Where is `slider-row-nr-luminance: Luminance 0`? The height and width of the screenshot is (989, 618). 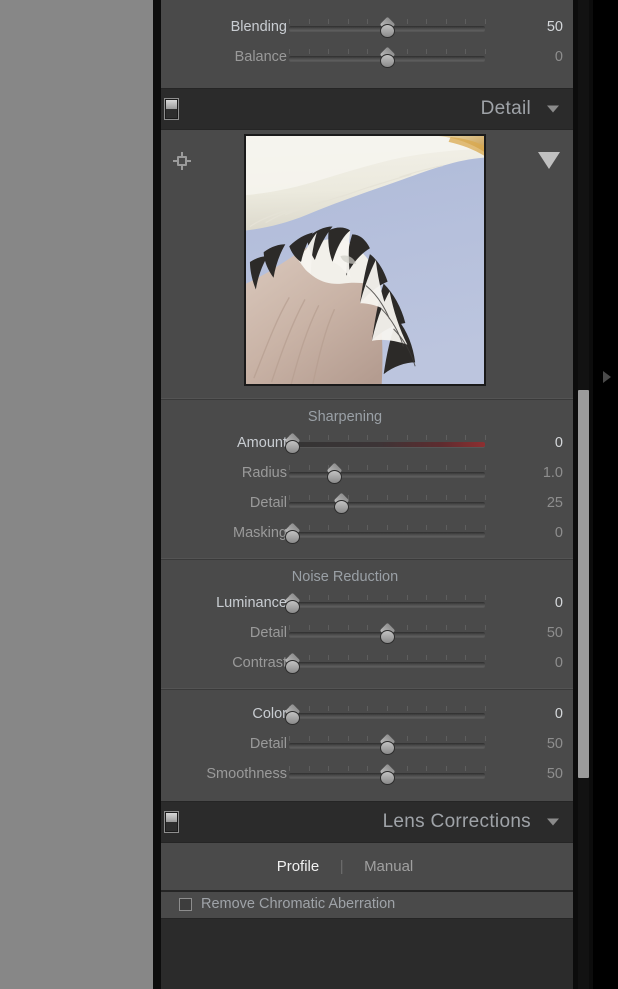 slider-row-nr-luminance: Luminance 0 is located at coordinates (367, 603).